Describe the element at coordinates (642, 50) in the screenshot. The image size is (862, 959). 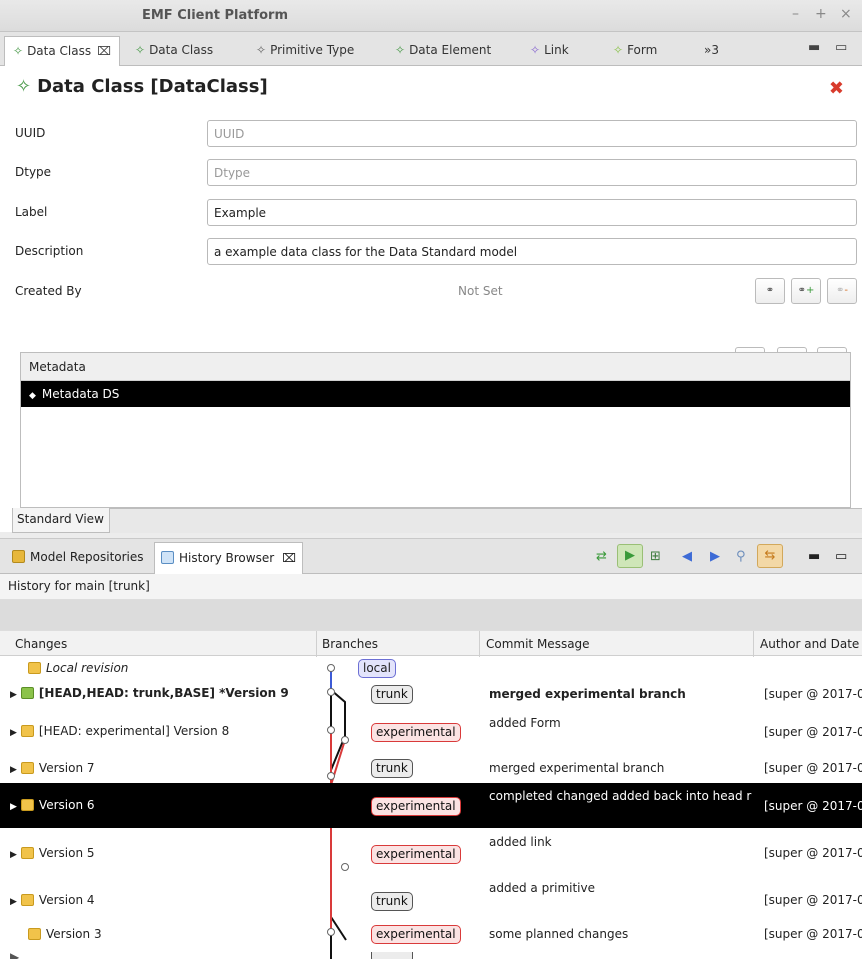
I see `tab-label: Form` at that location.